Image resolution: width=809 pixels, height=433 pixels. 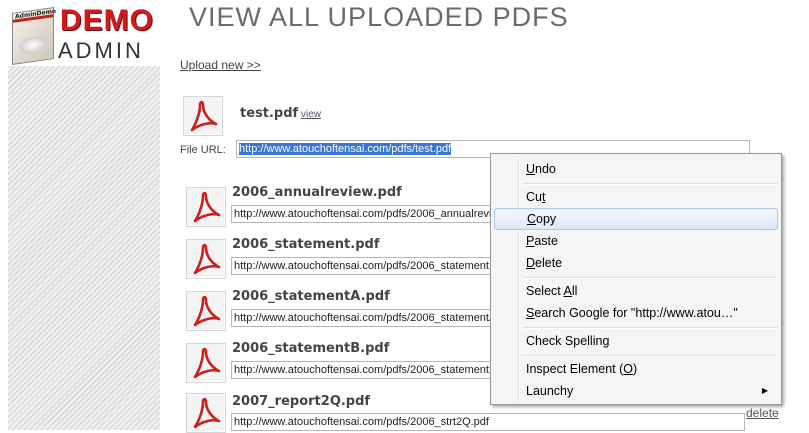 I want to click on submenu-arrow-icon: ▶, so click(x=764, y=390).